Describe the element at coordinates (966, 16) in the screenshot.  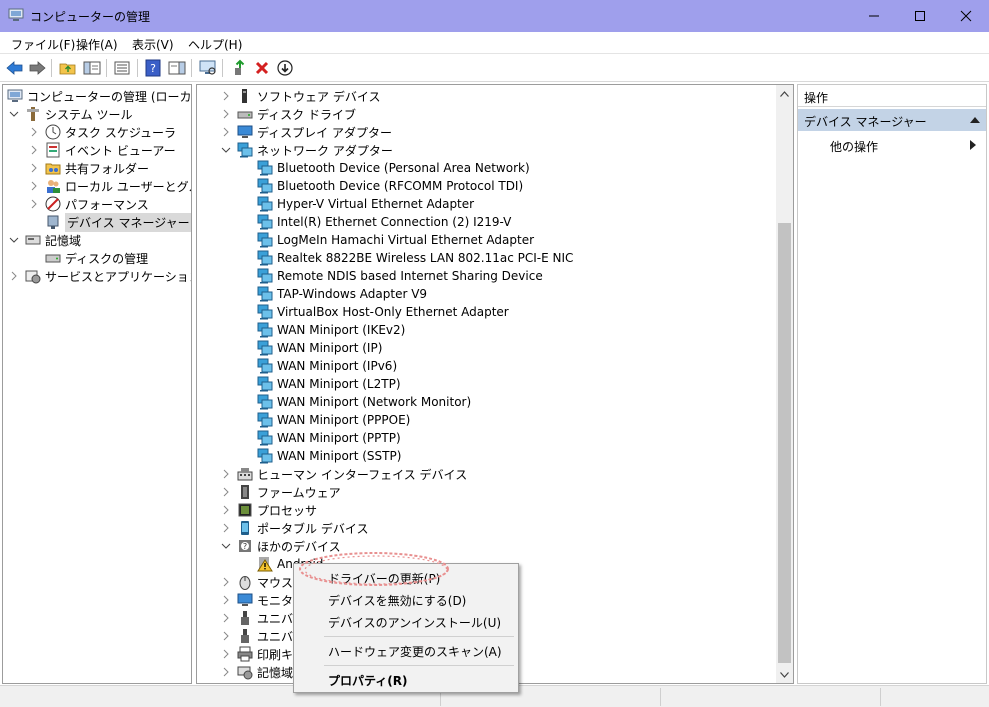
I see `close-button` at that location.